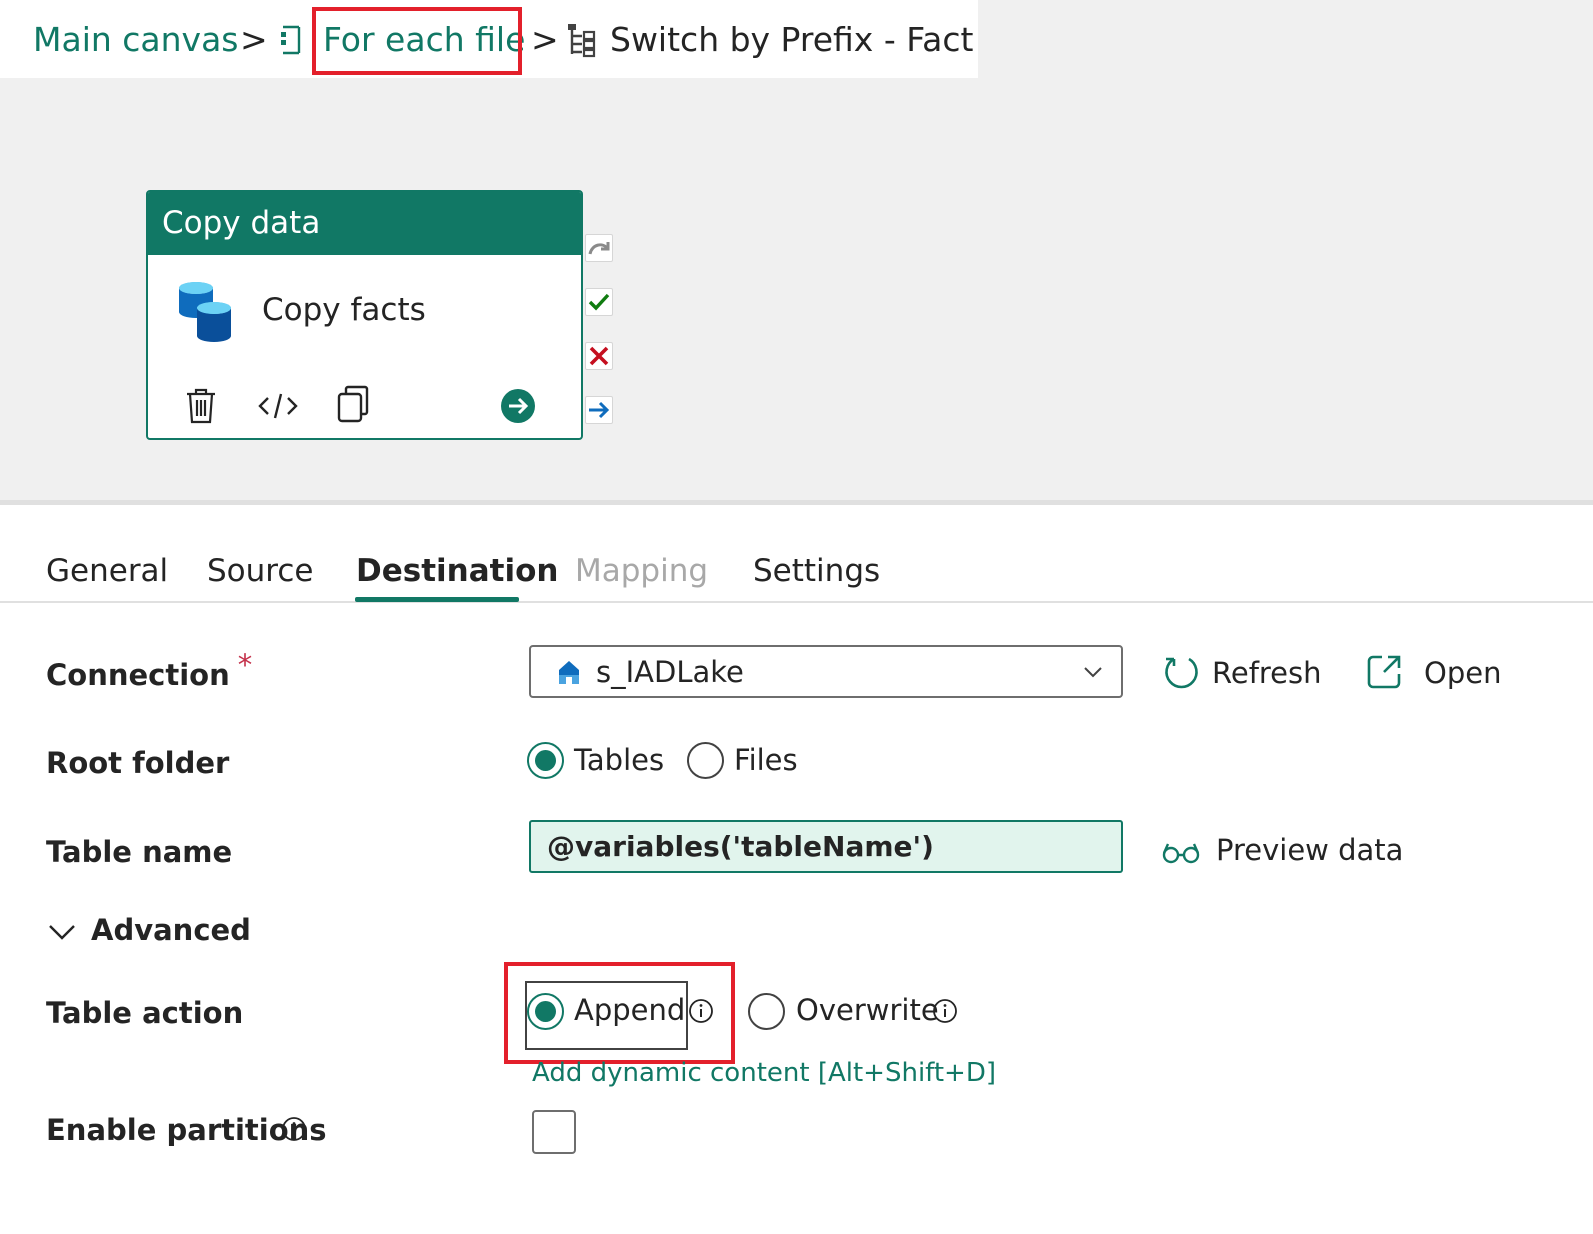 Image resolution: width=1593 pixels, height=1234 pixels. Describe the element at coordinates (705, 760) in the screenshot. I see `root-folder-files-radio` at that location.